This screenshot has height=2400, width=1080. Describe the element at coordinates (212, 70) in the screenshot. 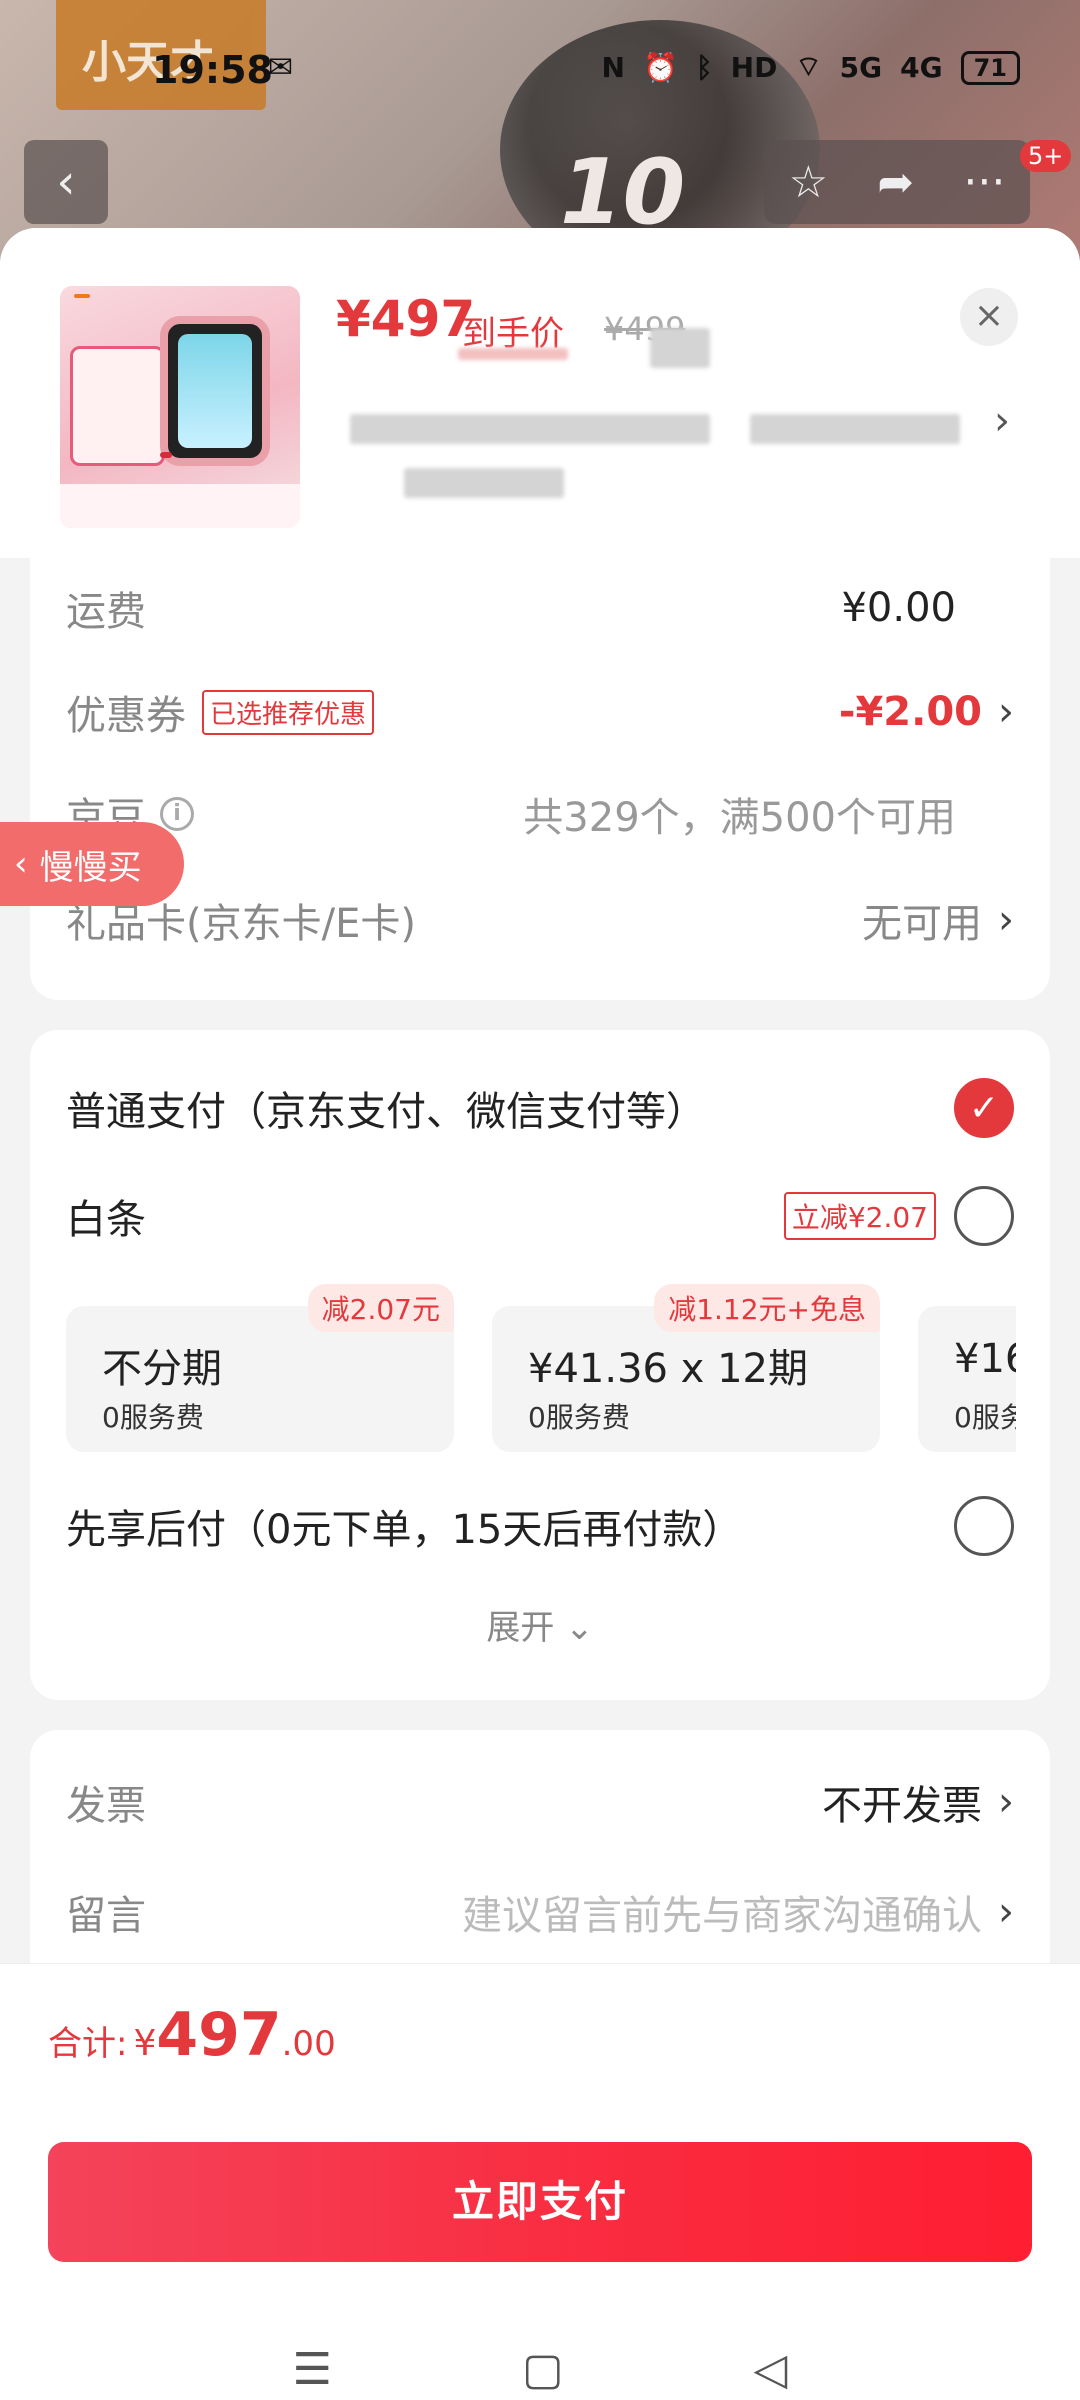

I see `status-time: 19:58` at that location.